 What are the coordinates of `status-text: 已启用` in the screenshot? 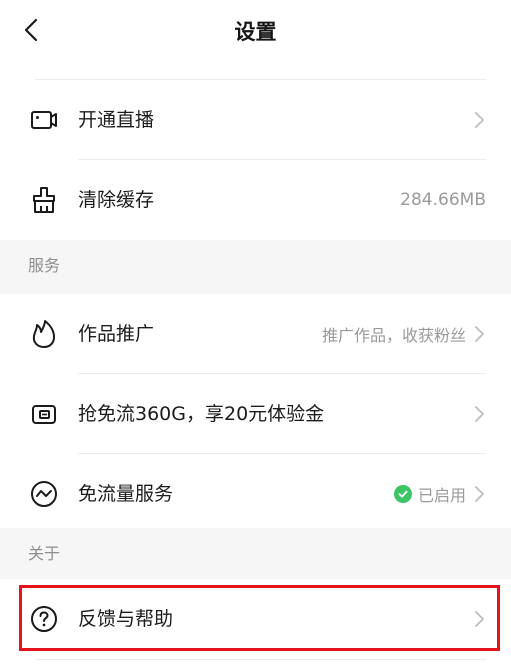 It's located at (441, 495).